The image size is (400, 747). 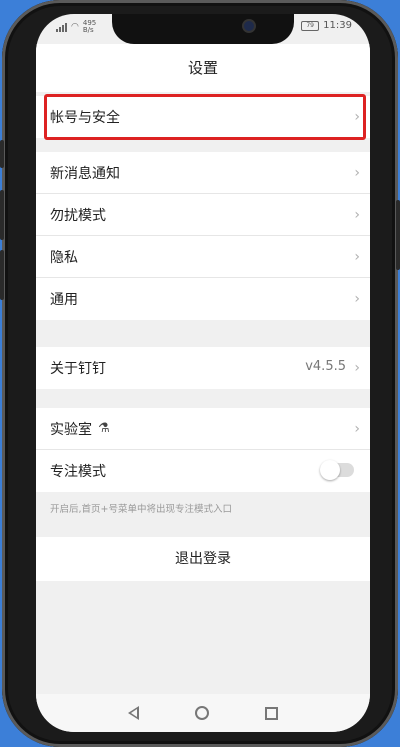 I want to click on logout-label: 退出登录, so click(x=203, y=559).